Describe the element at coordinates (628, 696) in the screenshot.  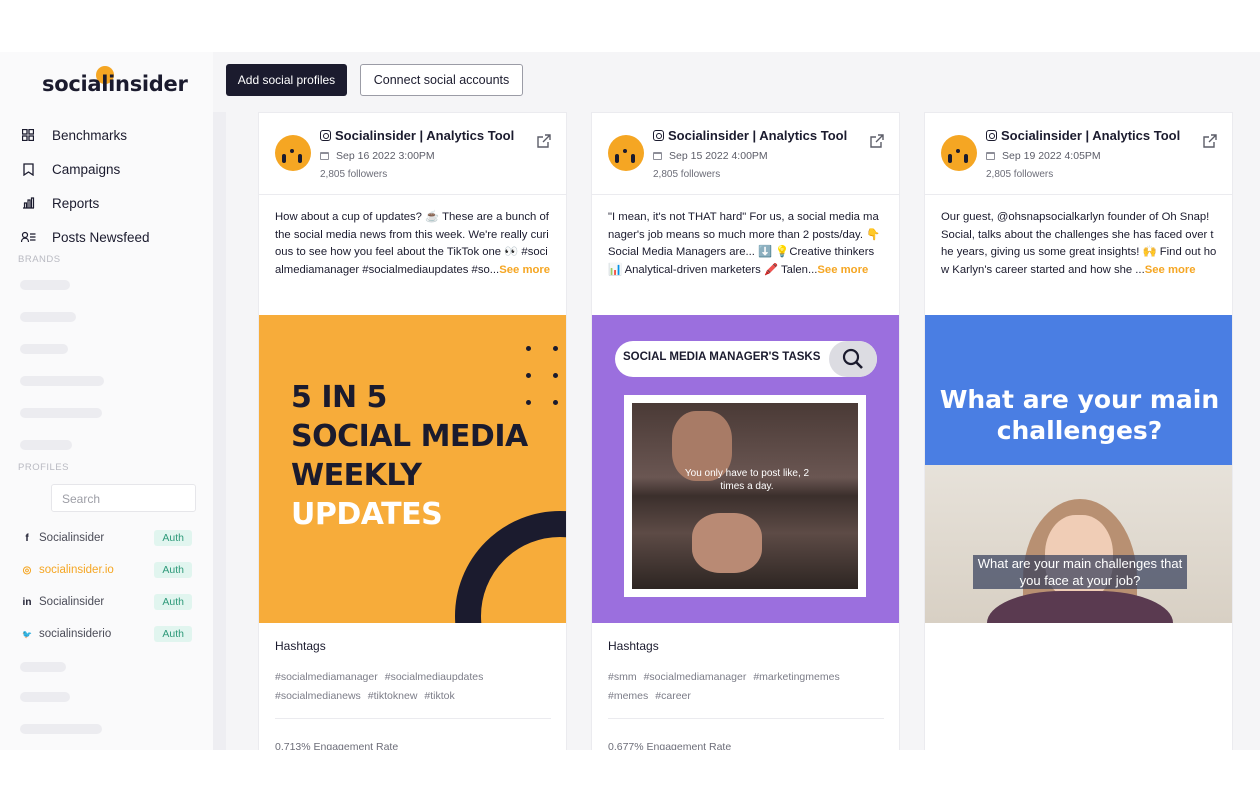
I see `hashtag: #memes` at that location.